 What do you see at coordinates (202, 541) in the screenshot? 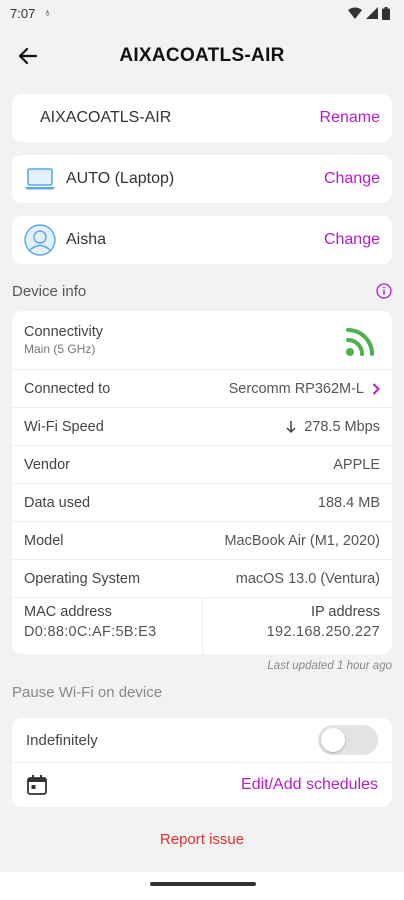
I see `model-row: Model MacBook Air (M1, 2020)` at bounding box center [202, 541].